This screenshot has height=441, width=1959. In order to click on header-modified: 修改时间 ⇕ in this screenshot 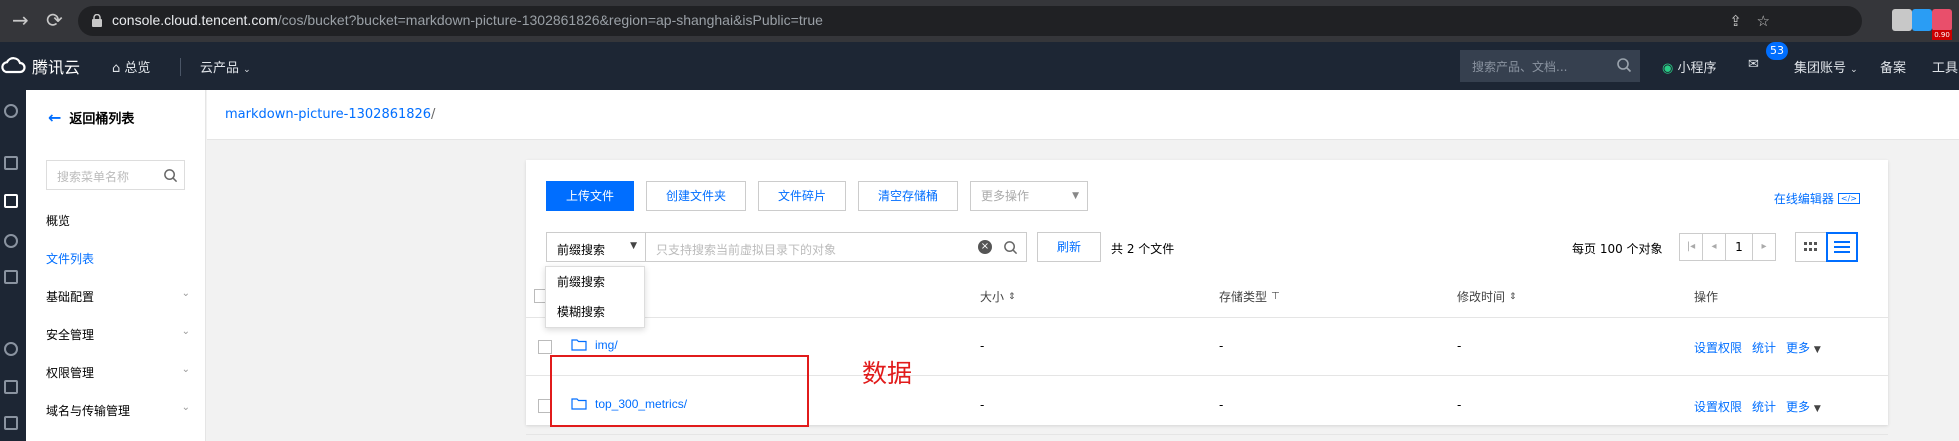, I will do `click(1487, 296)`.